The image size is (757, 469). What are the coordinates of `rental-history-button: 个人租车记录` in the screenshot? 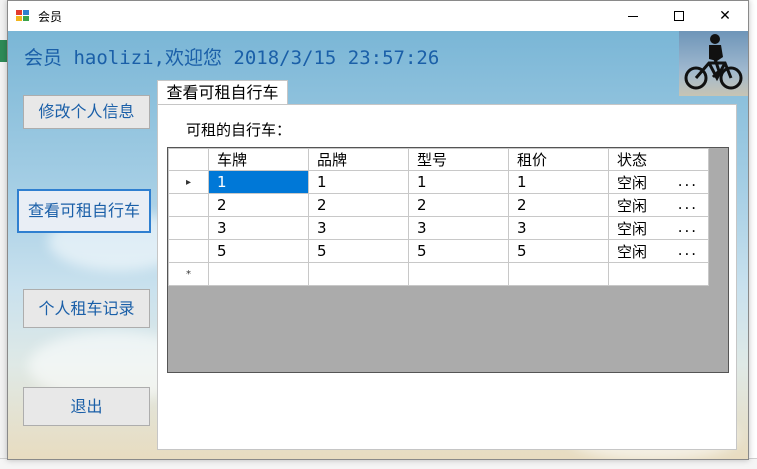 It's located at (86, 308).